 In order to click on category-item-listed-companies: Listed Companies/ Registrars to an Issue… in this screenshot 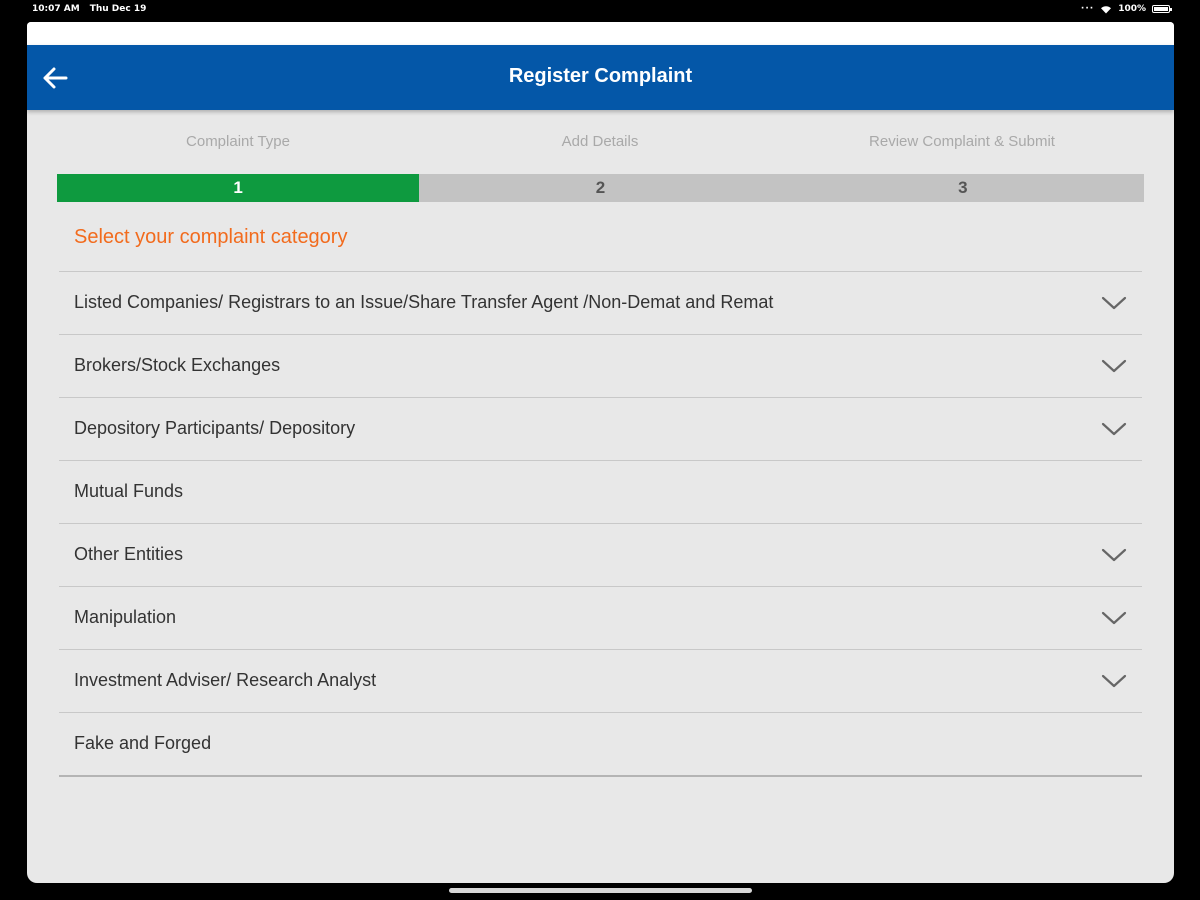, I will do `click(600, 303)`.